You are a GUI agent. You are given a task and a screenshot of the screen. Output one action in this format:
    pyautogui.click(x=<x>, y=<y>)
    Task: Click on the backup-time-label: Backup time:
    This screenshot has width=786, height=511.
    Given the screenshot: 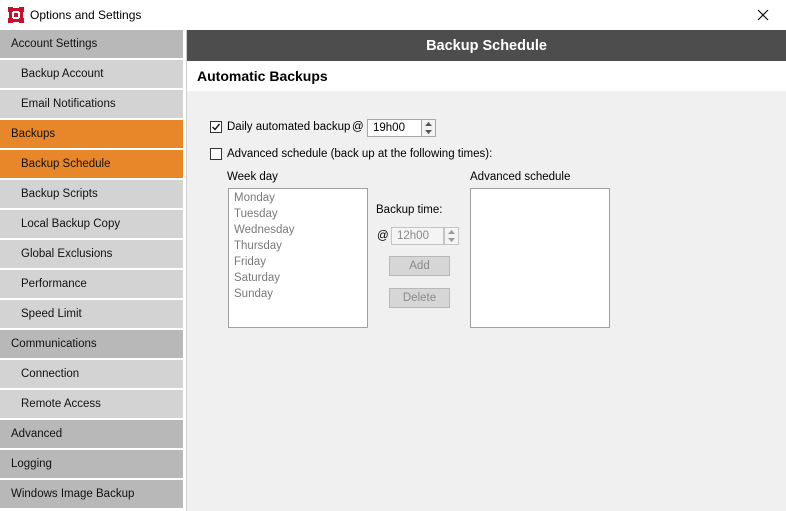 What is the action you would take?
    pyautogui.click(x=409, y=210)
    